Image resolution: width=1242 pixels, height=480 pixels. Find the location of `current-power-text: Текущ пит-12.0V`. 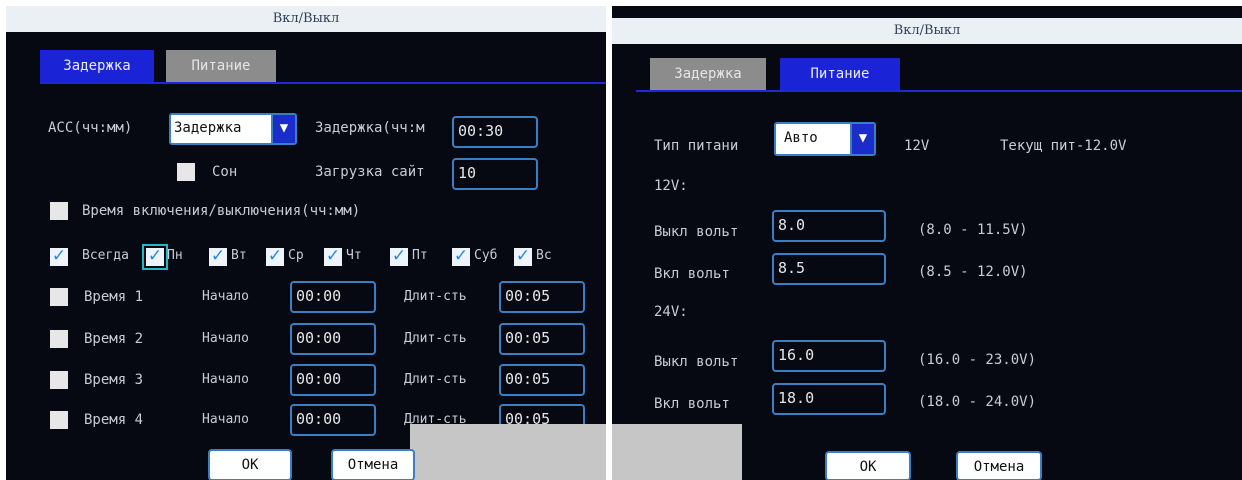

current-power-text: Текущ пит-12.0V is located at coordinates (1063, 146).